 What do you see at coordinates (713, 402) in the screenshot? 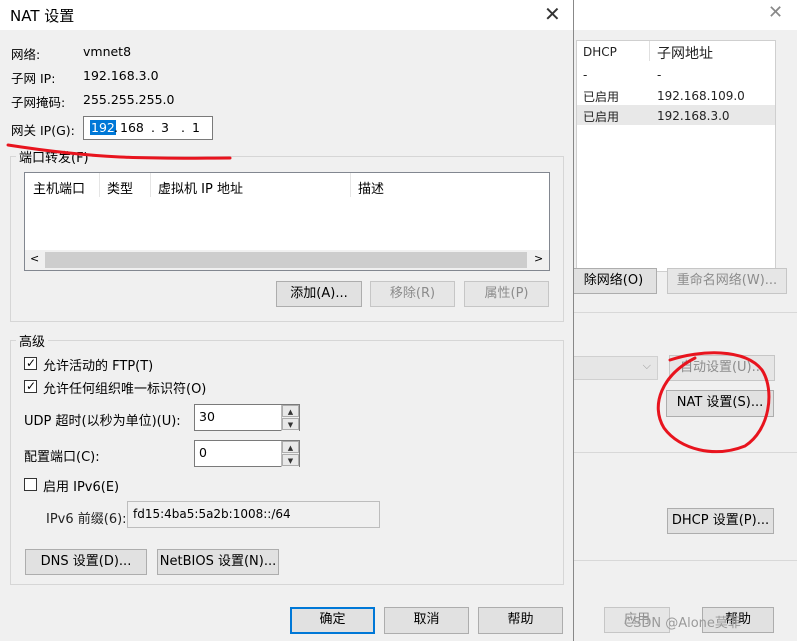
I see `red-circle-annotation` at bounding box center [713, 402].